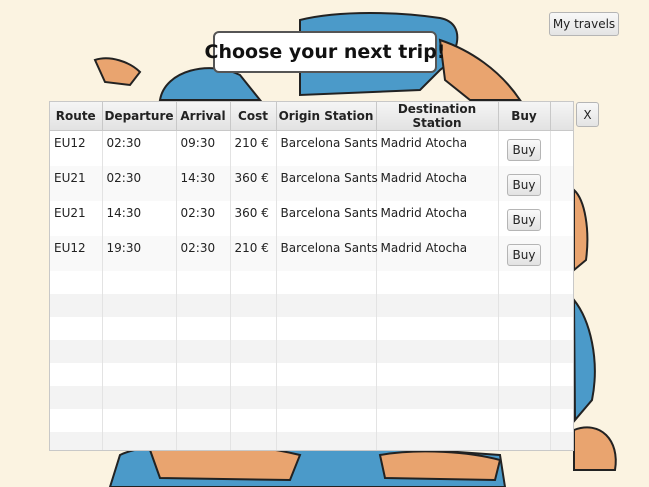 The width and height of the screenshot is (649, 487). I want to click on column-header-origin-station: Origin Station, so click(326, 116).